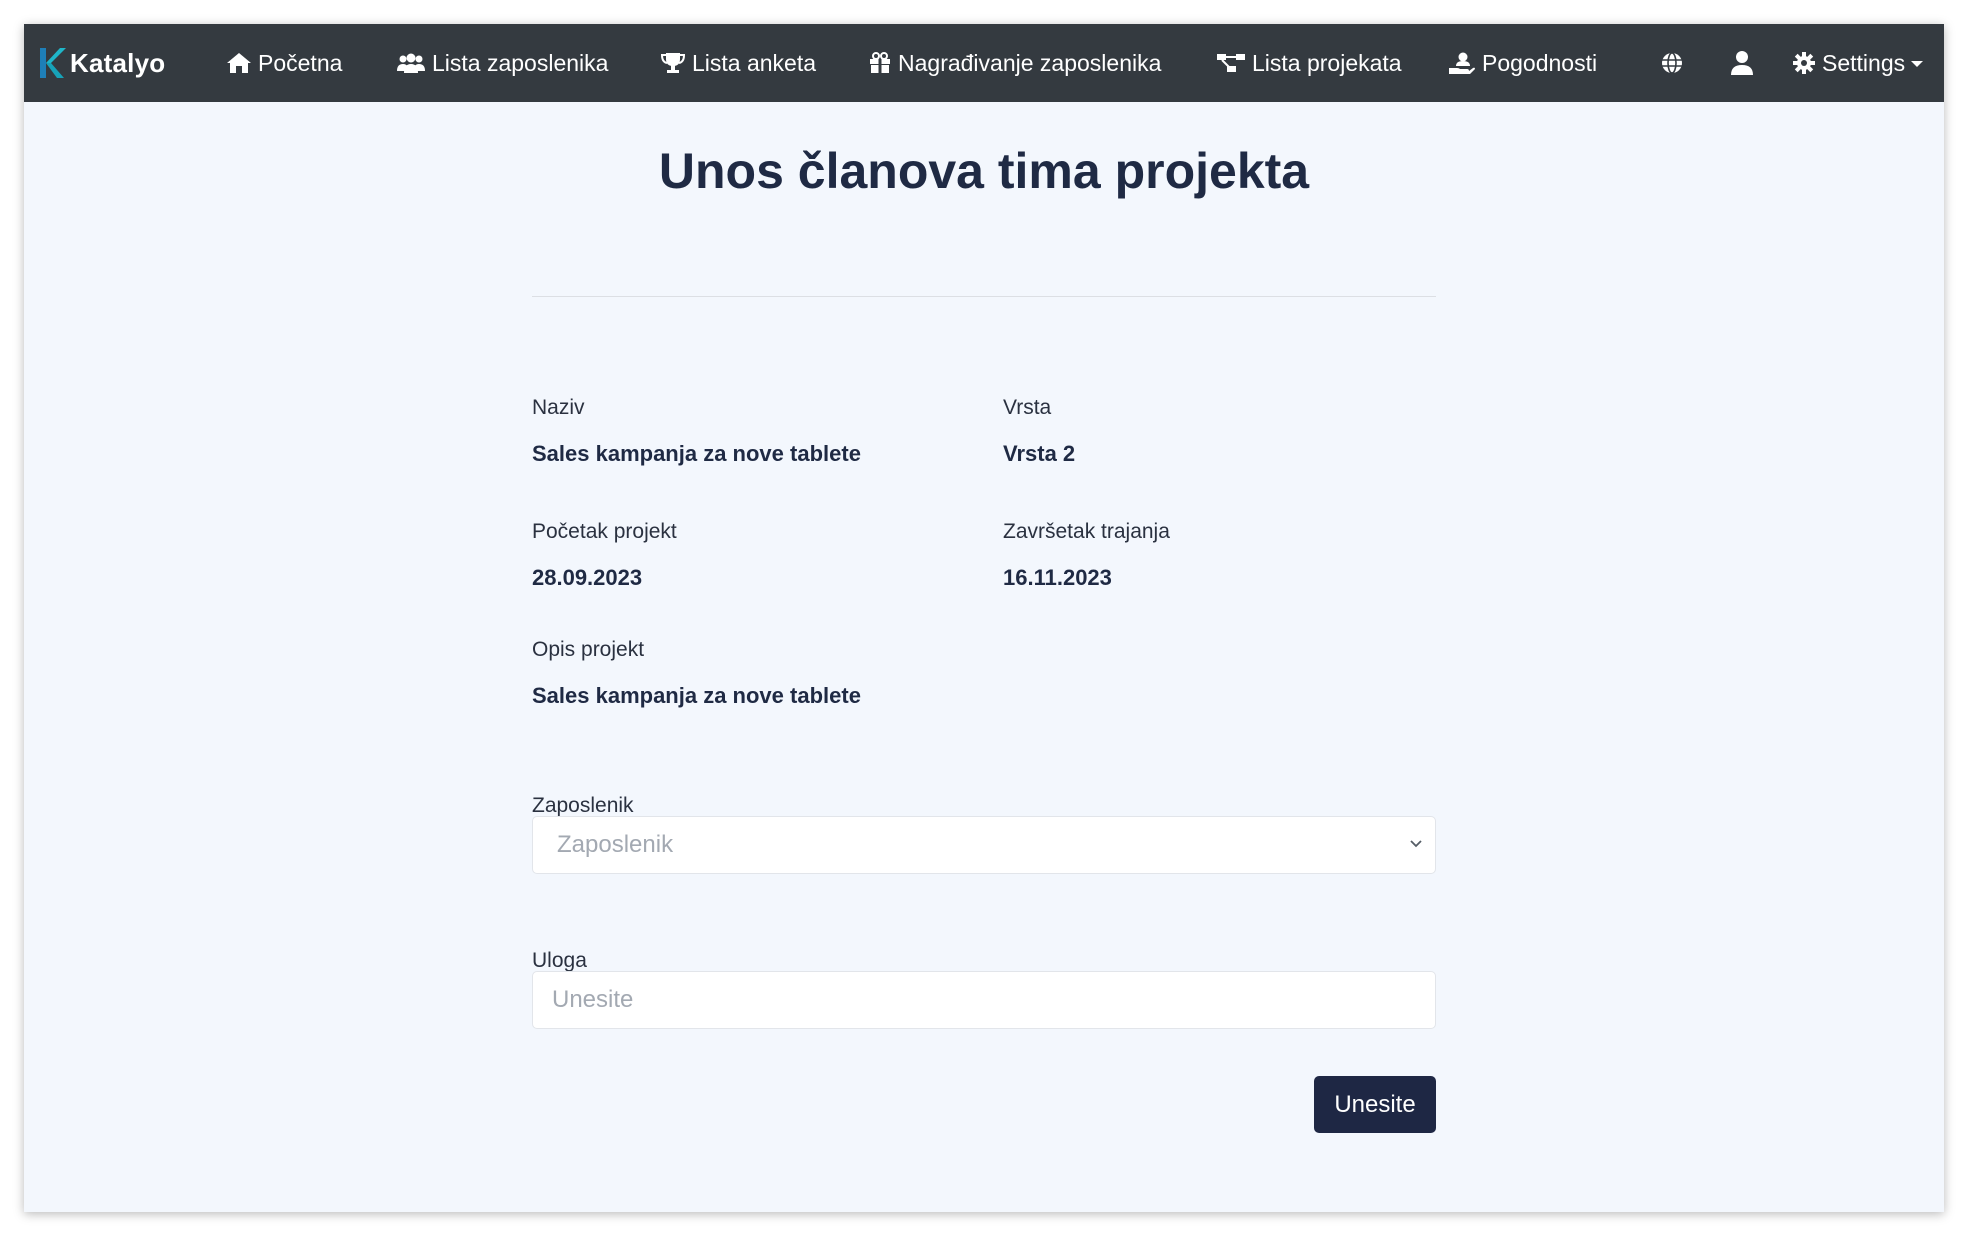  Describe the element at coordinates (984, 296) in the screenshot. I see `divider` at that location.